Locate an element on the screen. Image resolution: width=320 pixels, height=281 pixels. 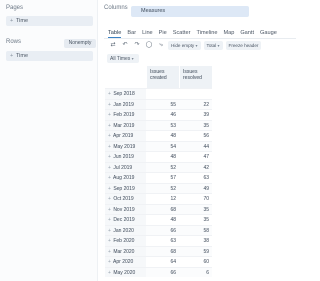
row-label: + May 2020 is located at coordinates (125, 272).